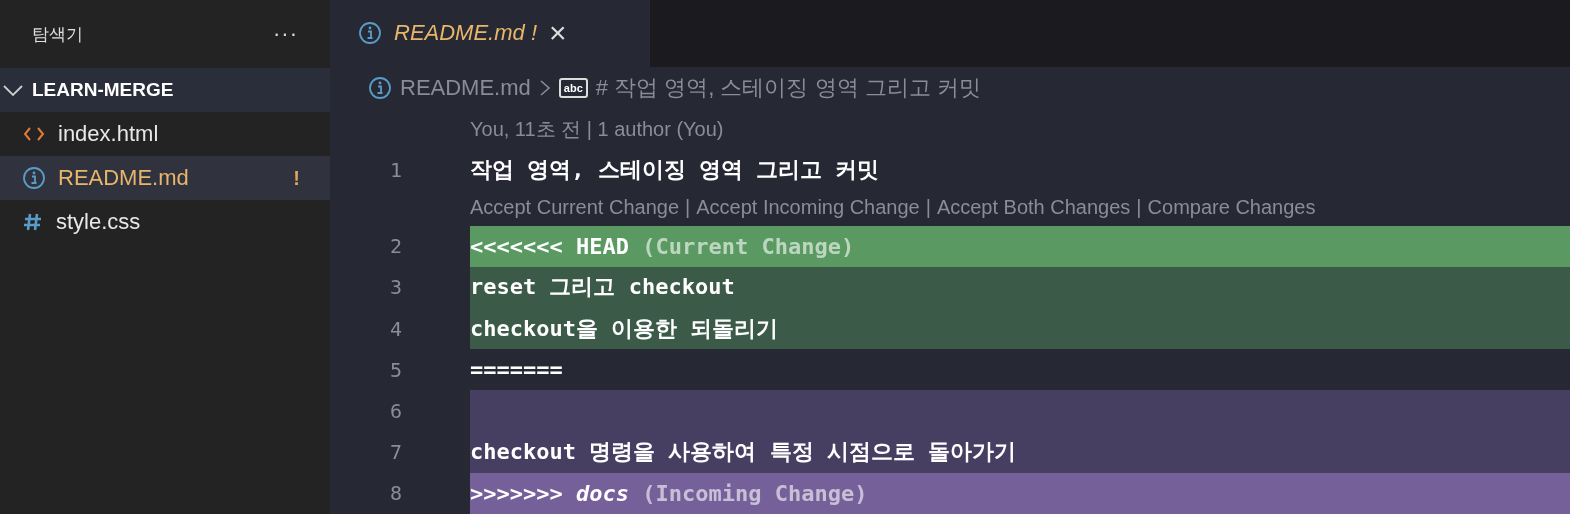 This screenshot has height=514, width=1570. I want to click on file-item: index.html, so click(165, 134).